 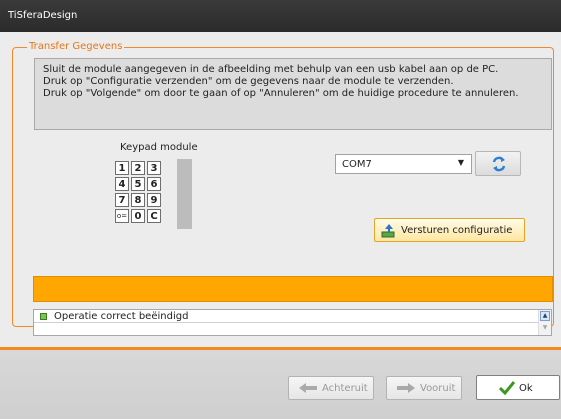 What do you see at coordinates (138, 216) in the screenshot?
I see `keypad-key: 0` at bounding box center [138, 216].